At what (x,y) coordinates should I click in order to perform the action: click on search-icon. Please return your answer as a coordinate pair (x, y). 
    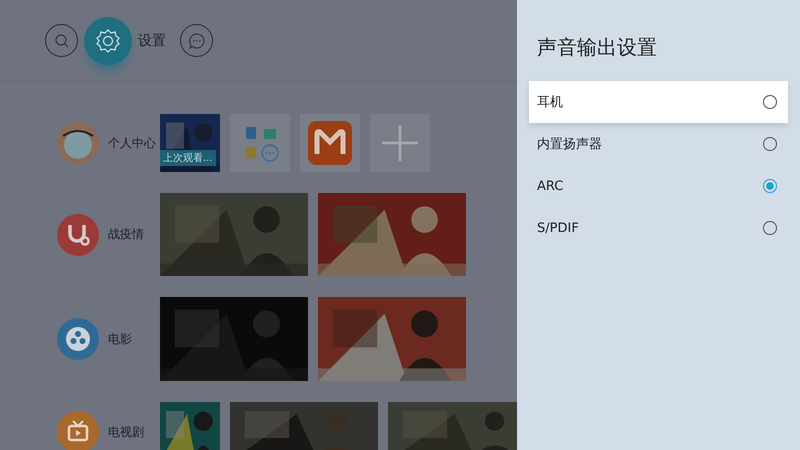
    Looking at the image, I should click on (62, 40).